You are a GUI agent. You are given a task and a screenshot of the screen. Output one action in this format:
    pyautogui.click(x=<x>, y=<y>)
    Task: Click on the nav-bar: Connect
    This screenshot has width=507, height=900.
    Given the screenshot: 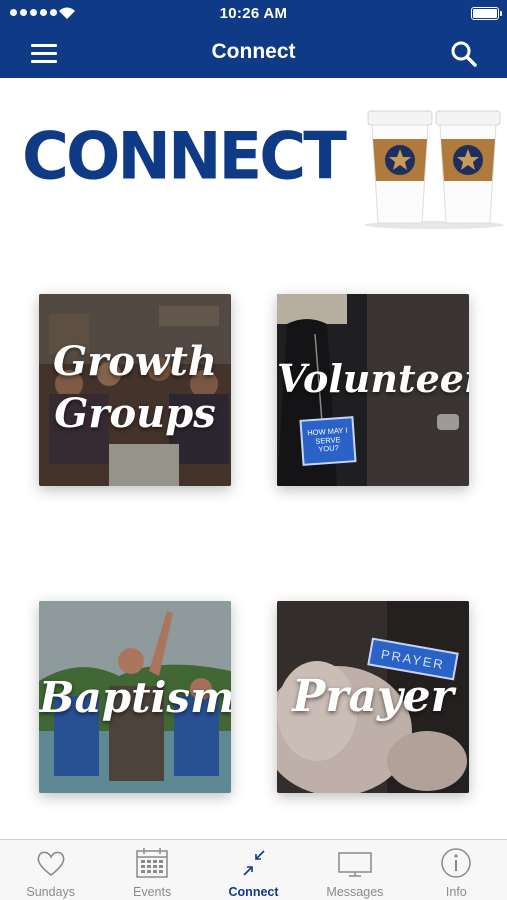 What is the action you would take?
    pyautogui.click(x=253, y=53)
    